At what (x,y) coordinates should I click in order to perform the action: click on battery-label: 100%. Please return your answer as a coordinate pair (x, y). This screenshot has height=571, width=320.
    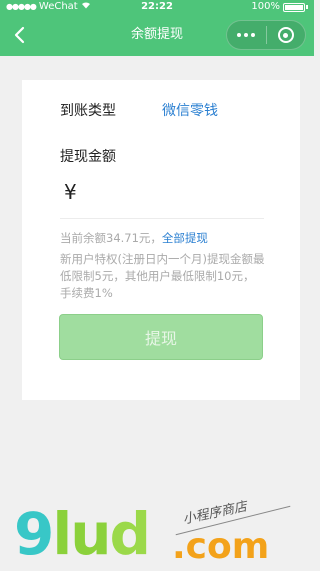
    Looking at the image, I should click on (265, 6).